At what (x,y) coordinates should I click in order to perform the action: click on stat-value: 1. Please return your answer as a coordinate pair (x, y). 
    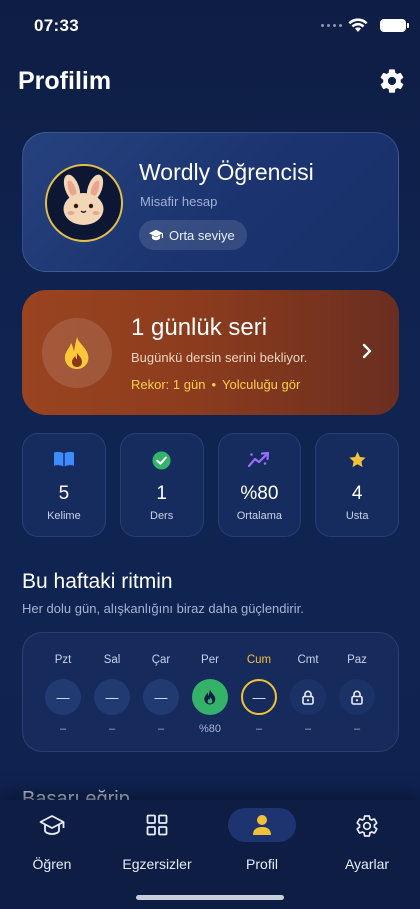
    Looking at the image, I should click on (161, 493).